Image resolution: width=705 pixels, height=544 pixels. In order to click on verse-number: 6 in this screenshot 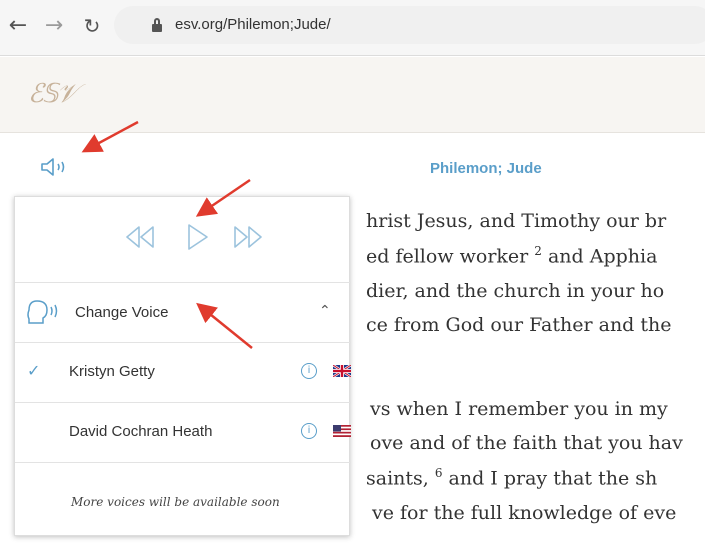, I will do `click(438, 473)`.